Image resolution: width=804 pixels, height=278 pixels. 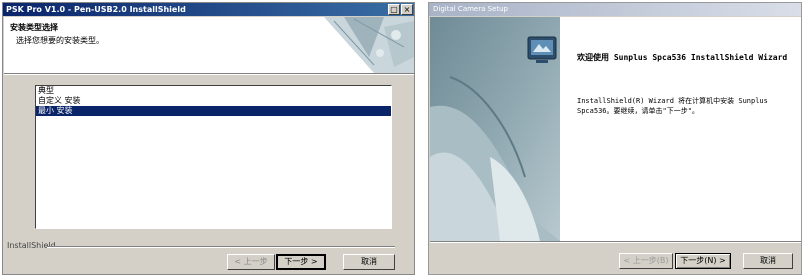 What do you see at coordinates (615, 242) in the screenshot?
I see `button-separator` at bounding box center [615, 242].